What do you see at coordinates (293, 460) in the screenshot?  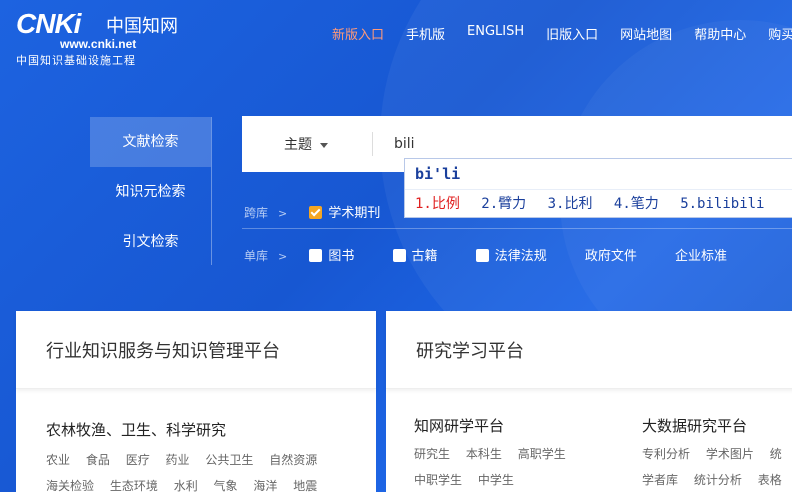 I see `industry-link: 自然资源` at bounding box center [293, 460].